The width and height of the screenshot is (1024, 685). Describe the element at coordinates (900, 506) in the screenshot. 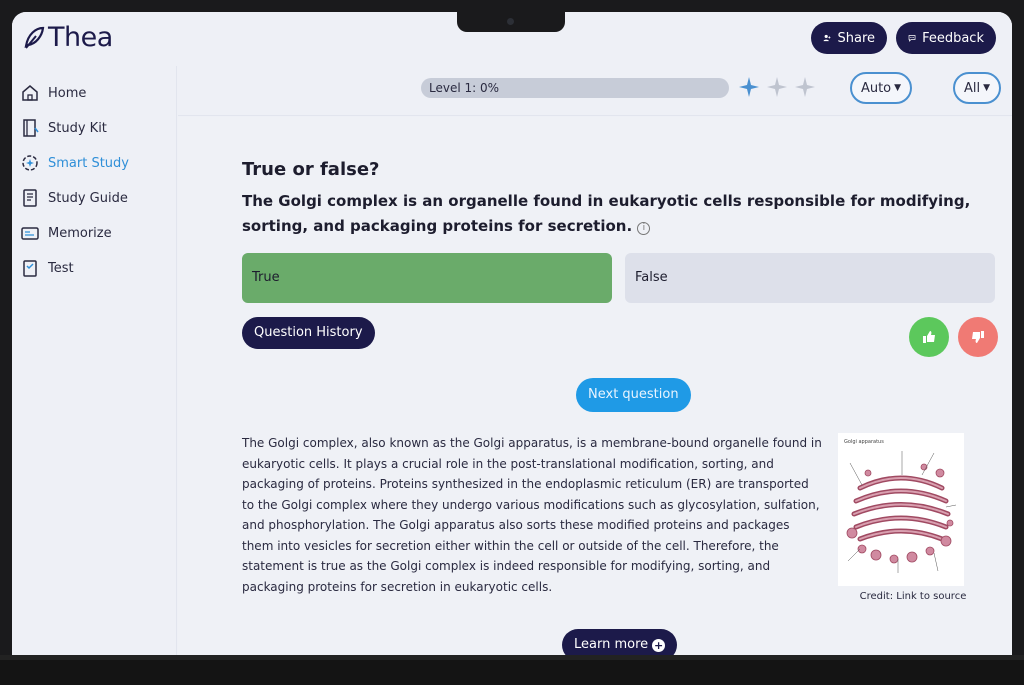

I see `golgi-apparatus-illustration: Golgi apparatus` at that location.